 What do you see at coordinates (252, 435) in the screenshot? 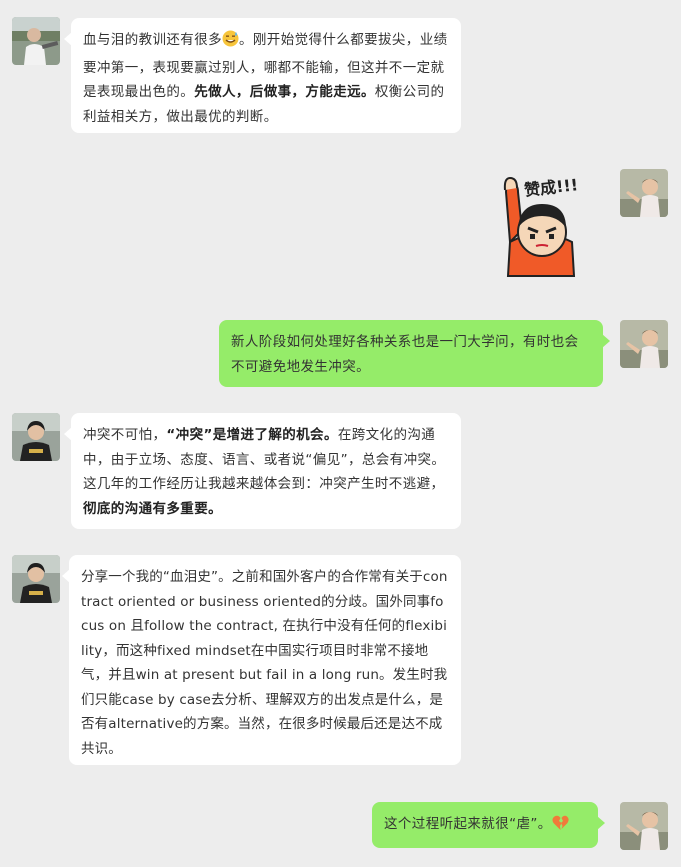
I see `message-bold-text: “冲突”是增进了解的机会。` at bounding box center [252, 435].